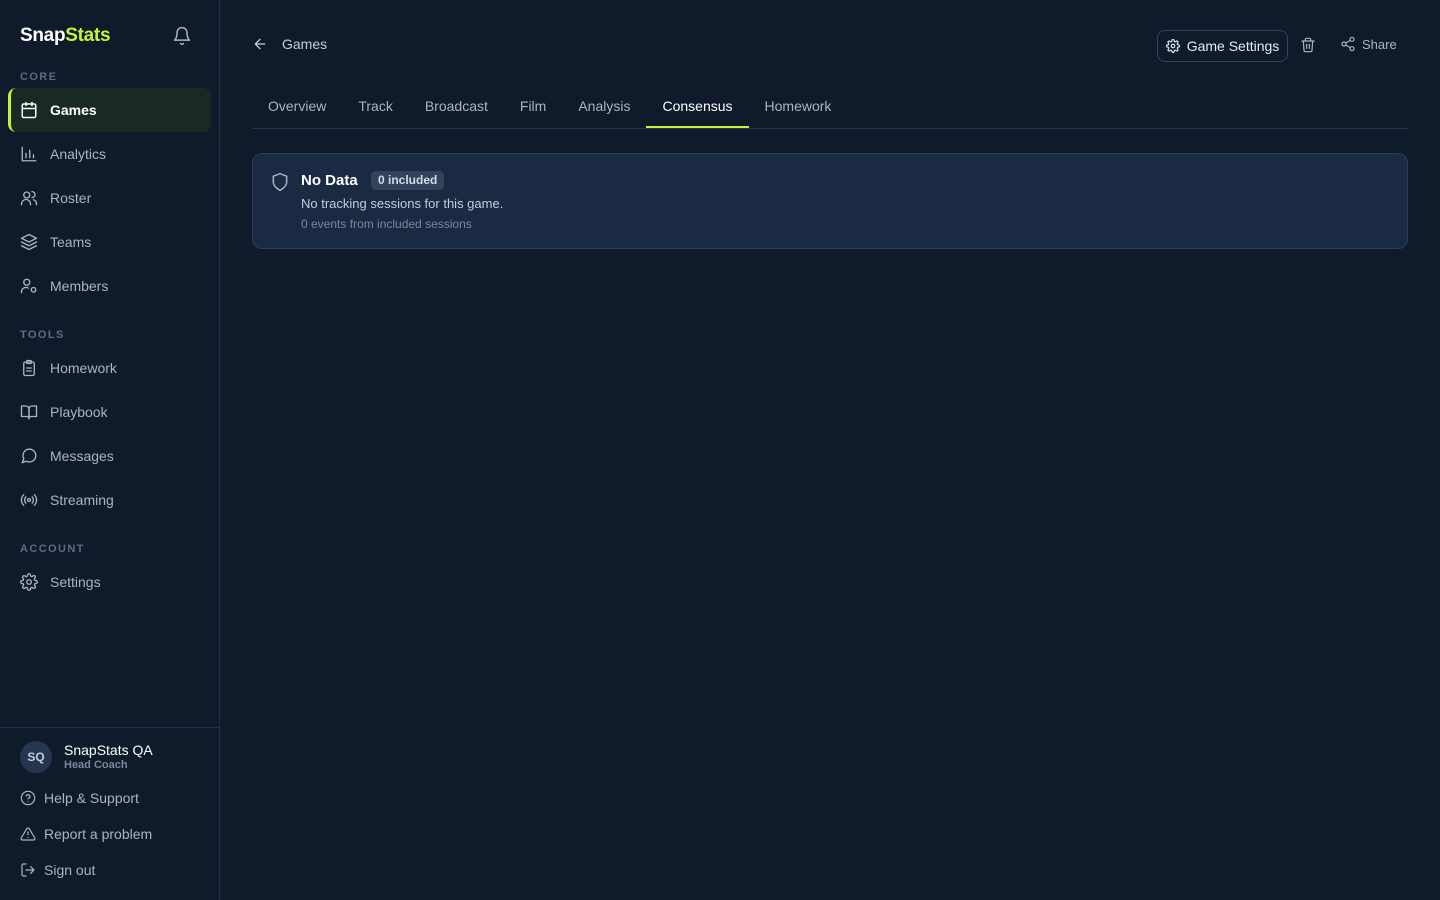  Describe the element at coordinates (109, 412) in the screenshot. I see `sidebar-item-playbook: Playbook` at that location.